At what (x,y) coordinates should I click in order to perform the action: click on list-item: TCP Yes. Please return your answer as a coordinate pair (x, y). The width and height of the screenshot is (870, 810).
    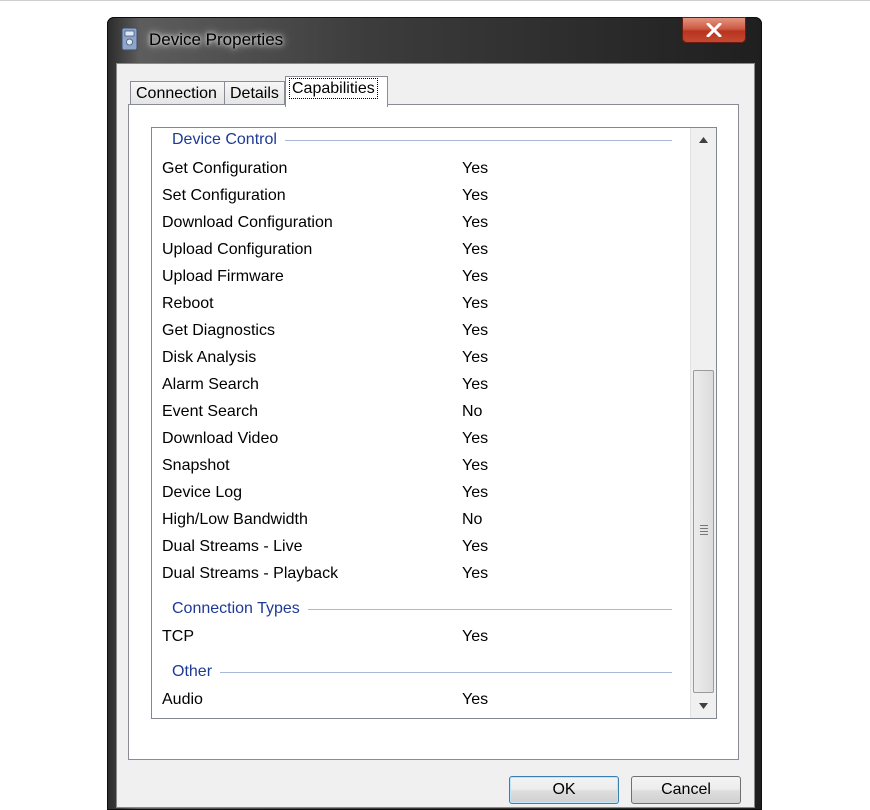
    Looking at the image, I should click on (412, 638).